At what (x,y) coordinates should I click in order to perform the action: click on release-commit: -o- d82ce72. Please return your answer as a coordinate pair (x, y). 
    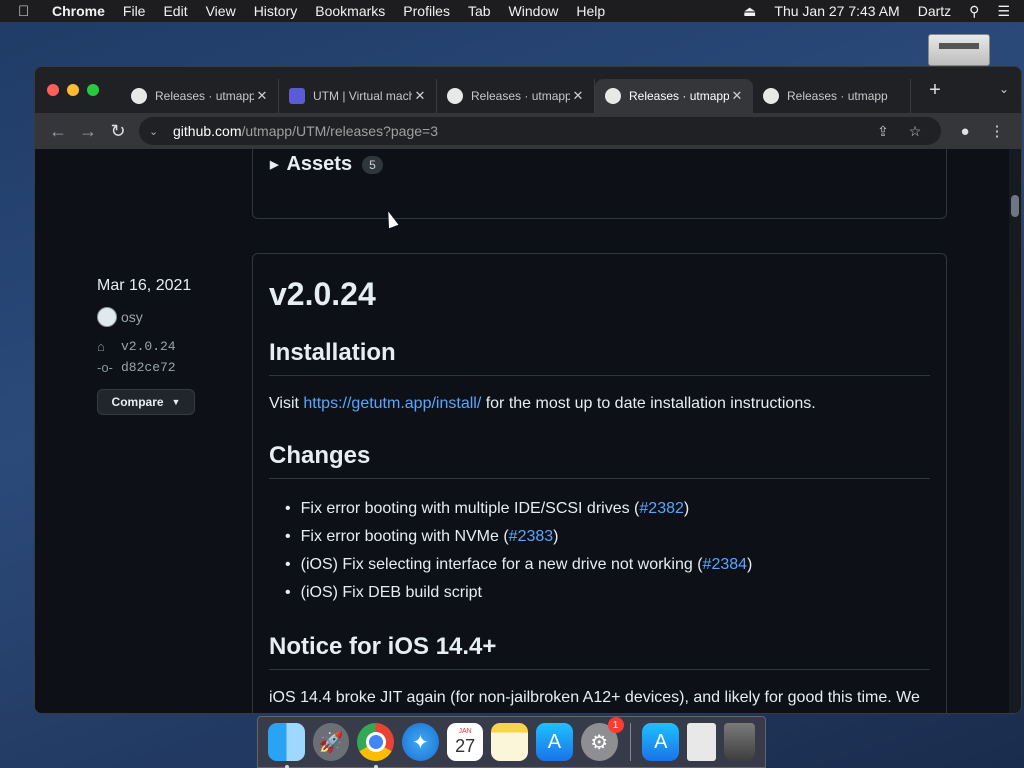
    Looking at the image, I should click on (146, 367).